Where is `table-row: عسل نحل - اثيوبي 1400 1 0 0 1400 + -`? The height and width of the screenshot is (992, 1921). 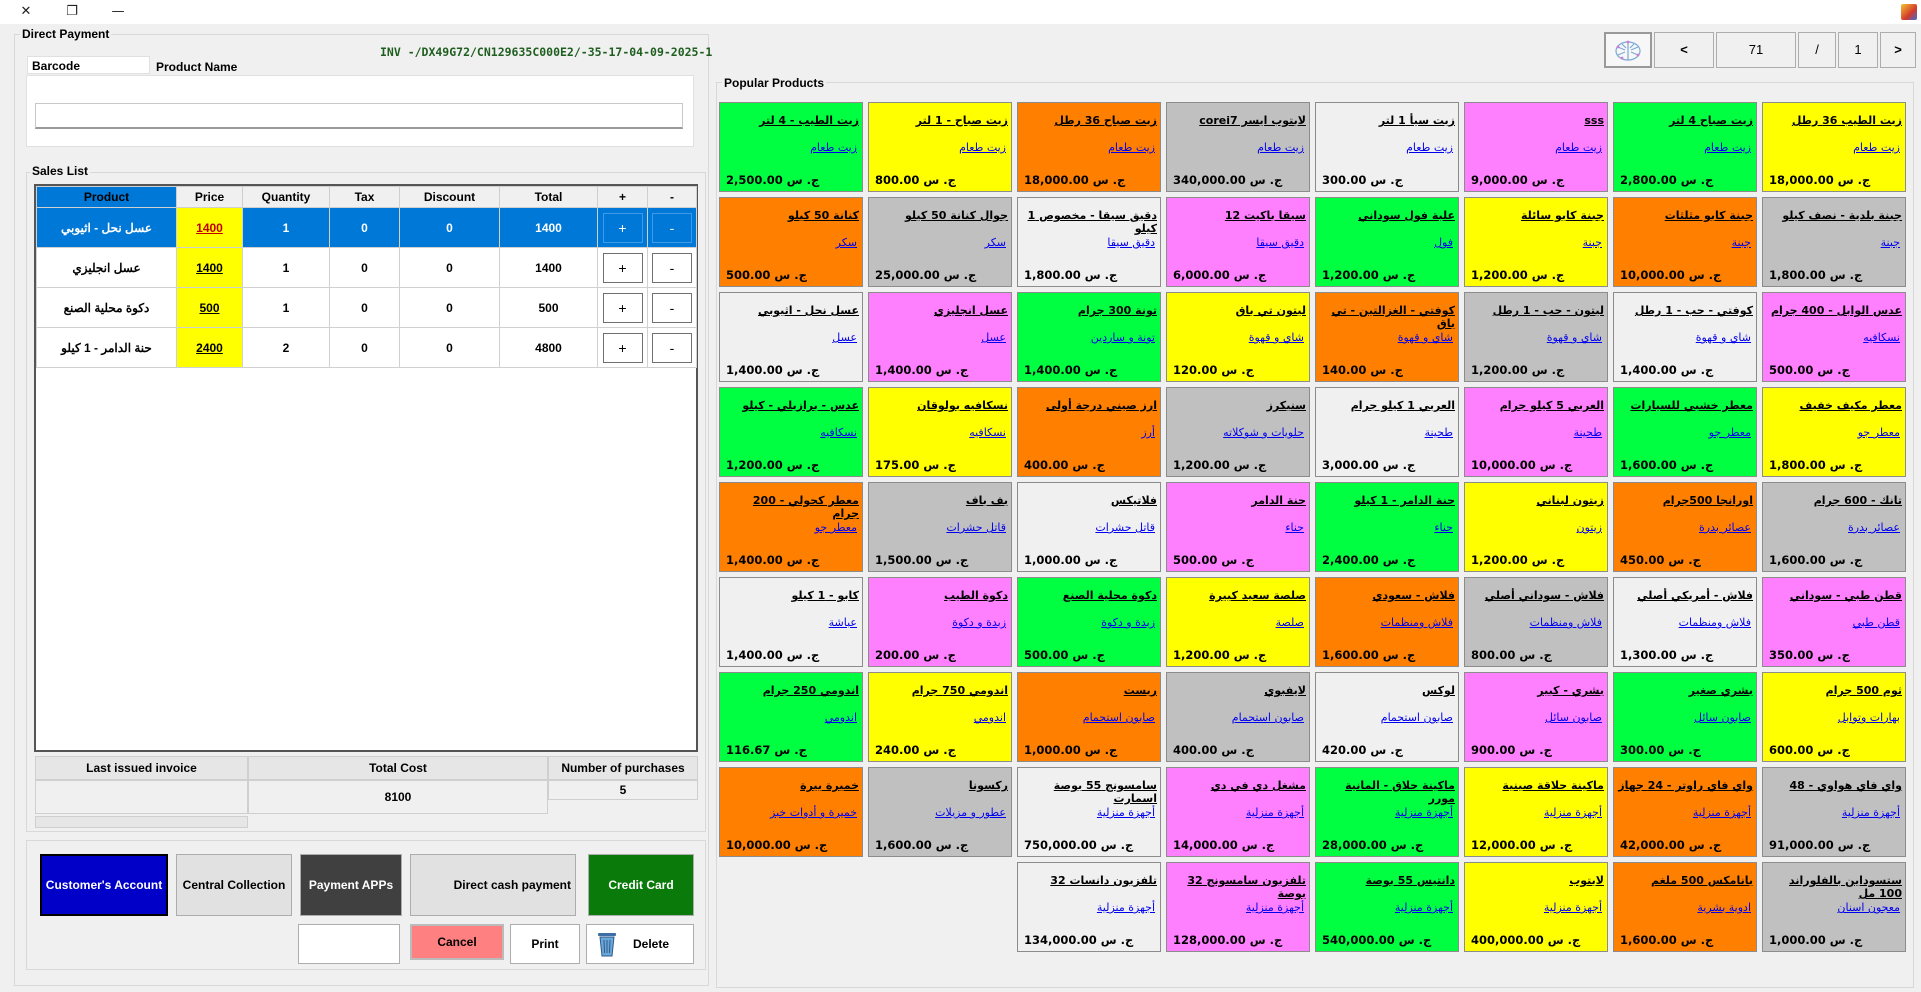
table-row: عسل نحل - اثيوبي 1400 1 0 0 1400 + - is located at coordinates (366, 227).